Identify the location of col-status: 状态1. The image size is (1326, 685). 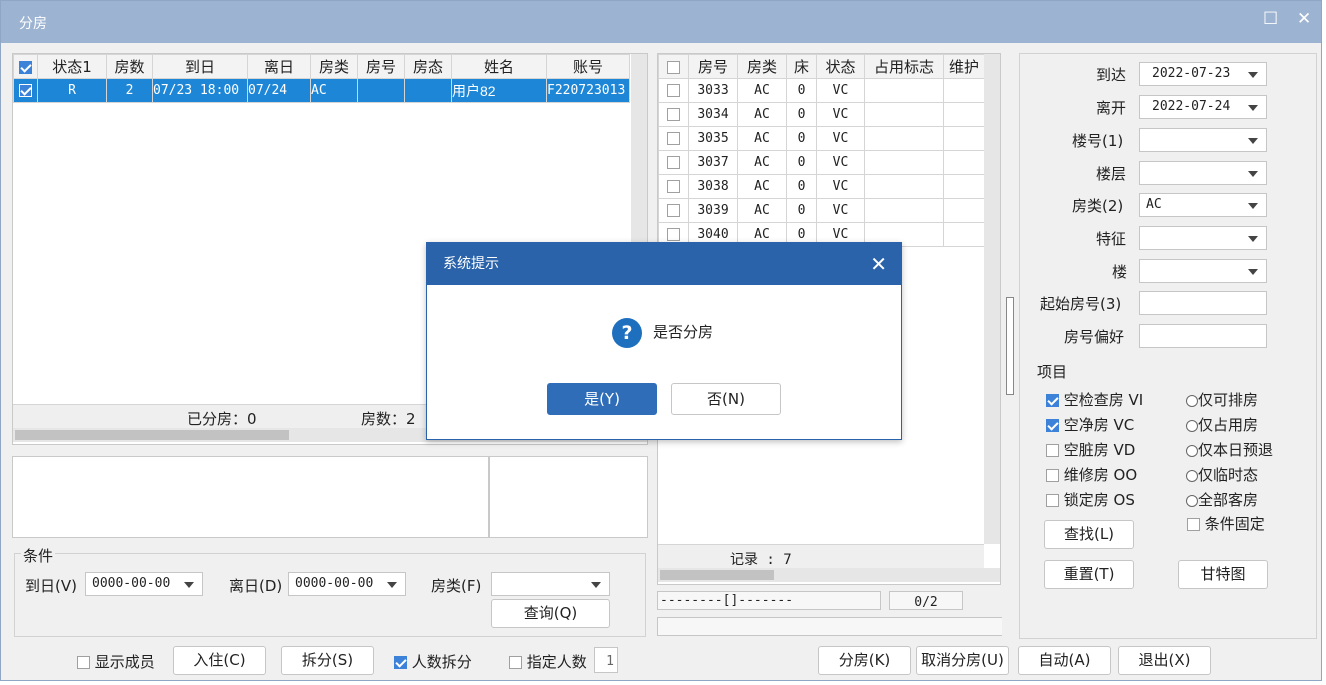
(72, 66).